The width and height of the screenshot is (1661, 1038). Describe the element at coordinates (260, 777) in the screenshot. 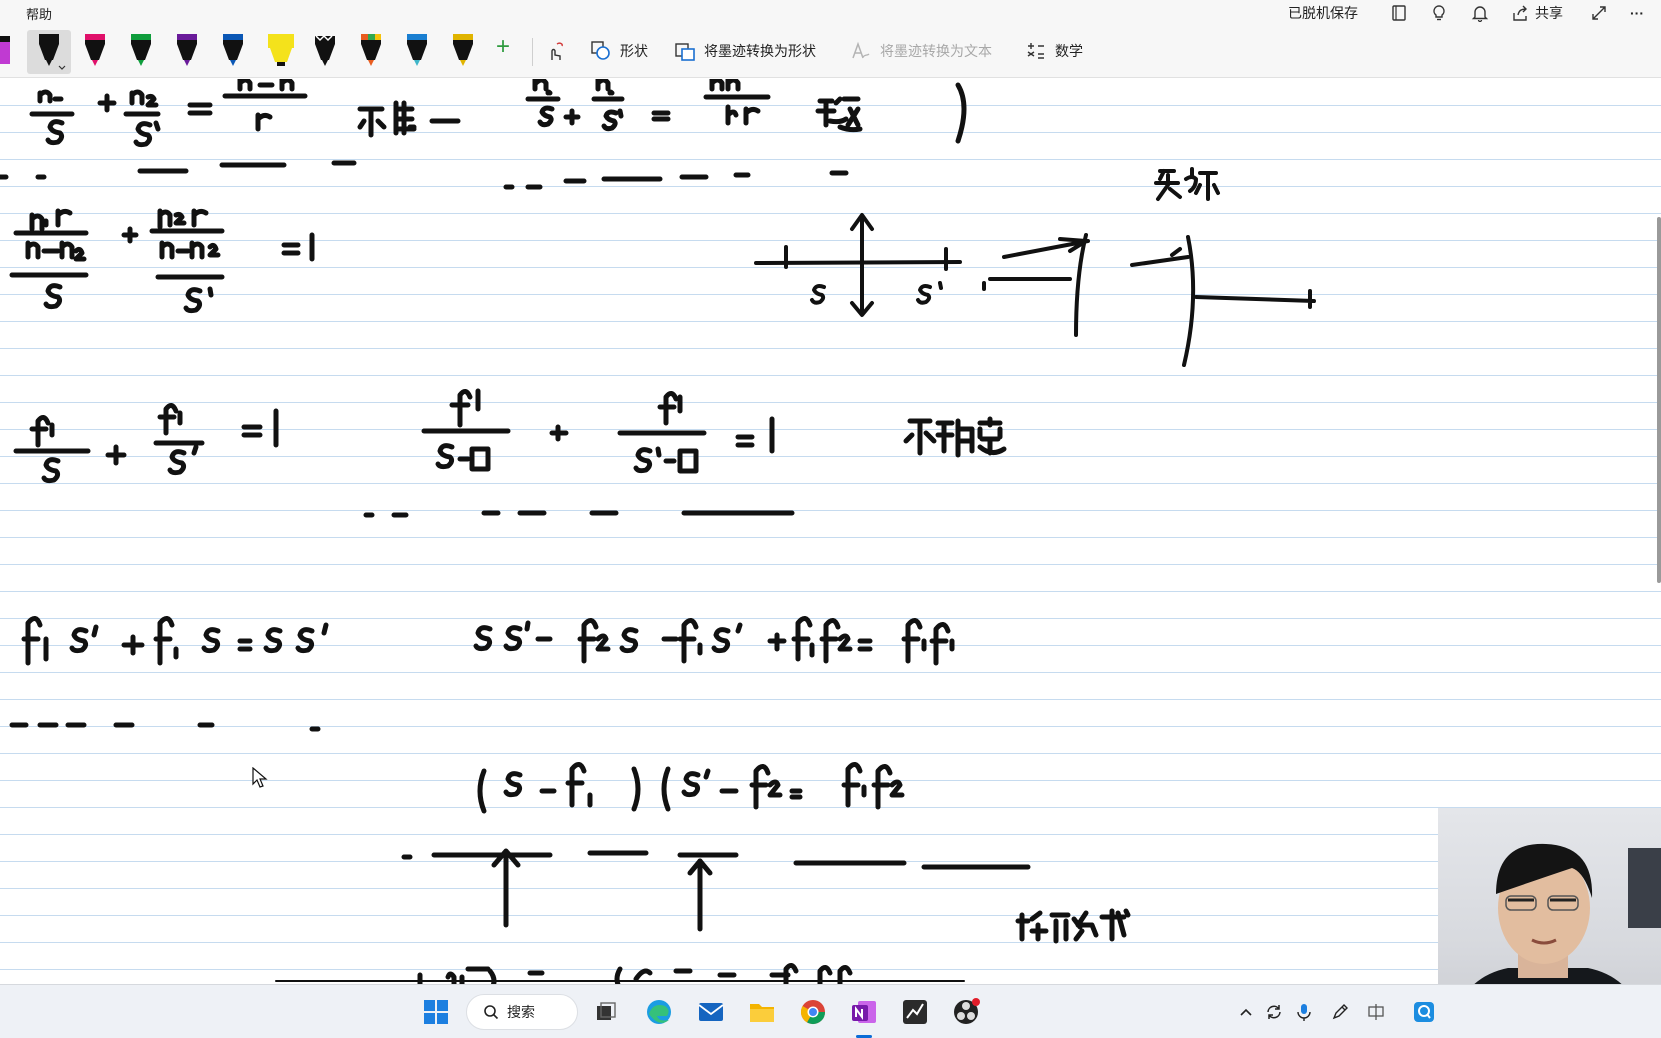

I see `mouse-pointer-icon` at that location.